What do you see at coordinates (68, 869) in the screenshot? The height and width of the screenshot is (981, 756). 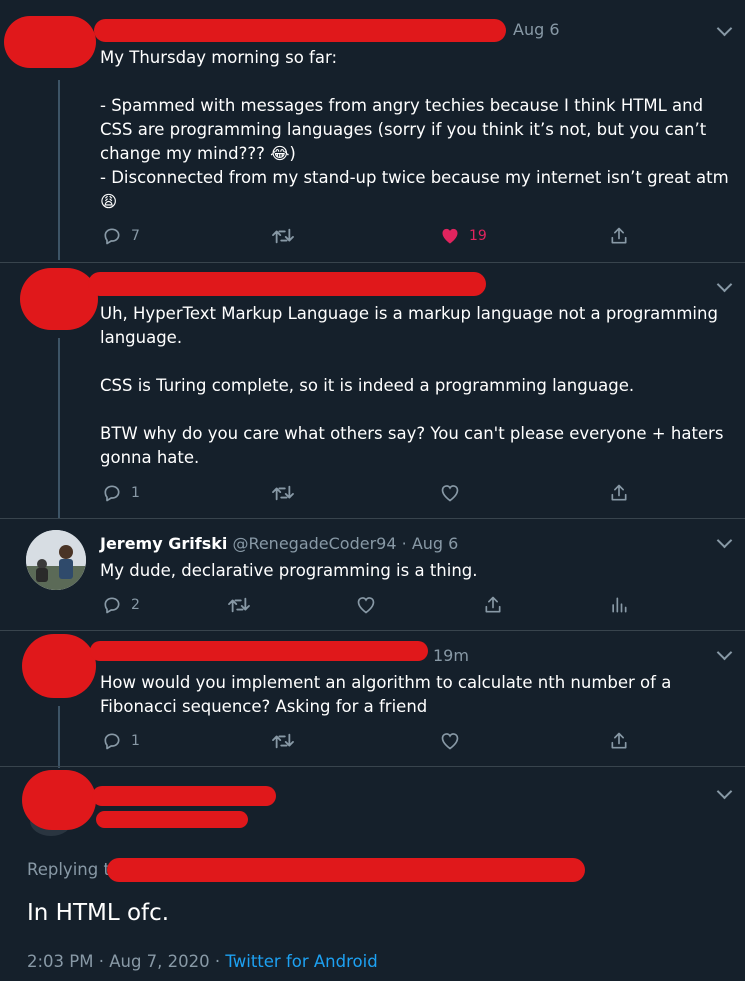 I see `replying-to: Replying t` at bounding box center [68, 869].